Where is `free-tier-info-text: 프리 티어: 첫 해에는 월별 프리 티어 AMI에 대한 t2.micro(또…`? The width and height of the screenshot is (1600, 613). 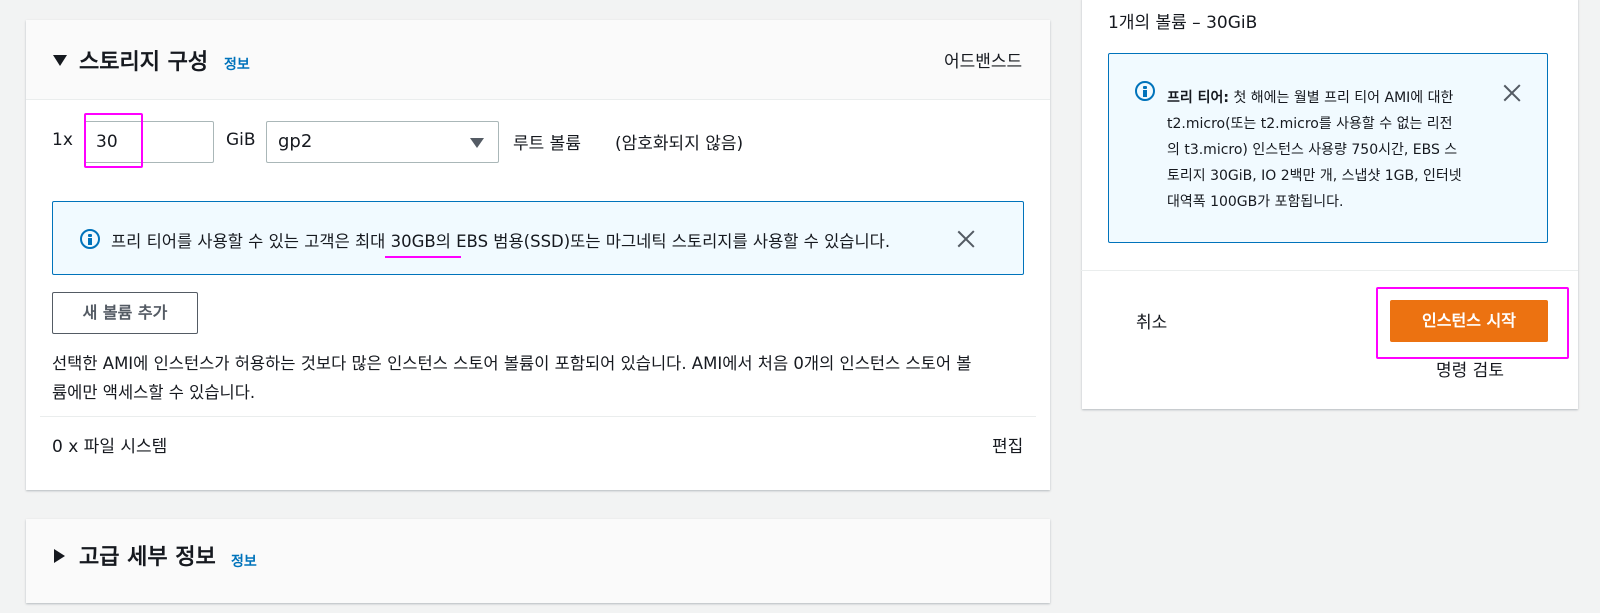
free-tier-info-text: 프리 티어: 첫 해에는 월별 프리 티어 AMI에 대한 t2.micro(또… is located at coordinates (1332, 150).